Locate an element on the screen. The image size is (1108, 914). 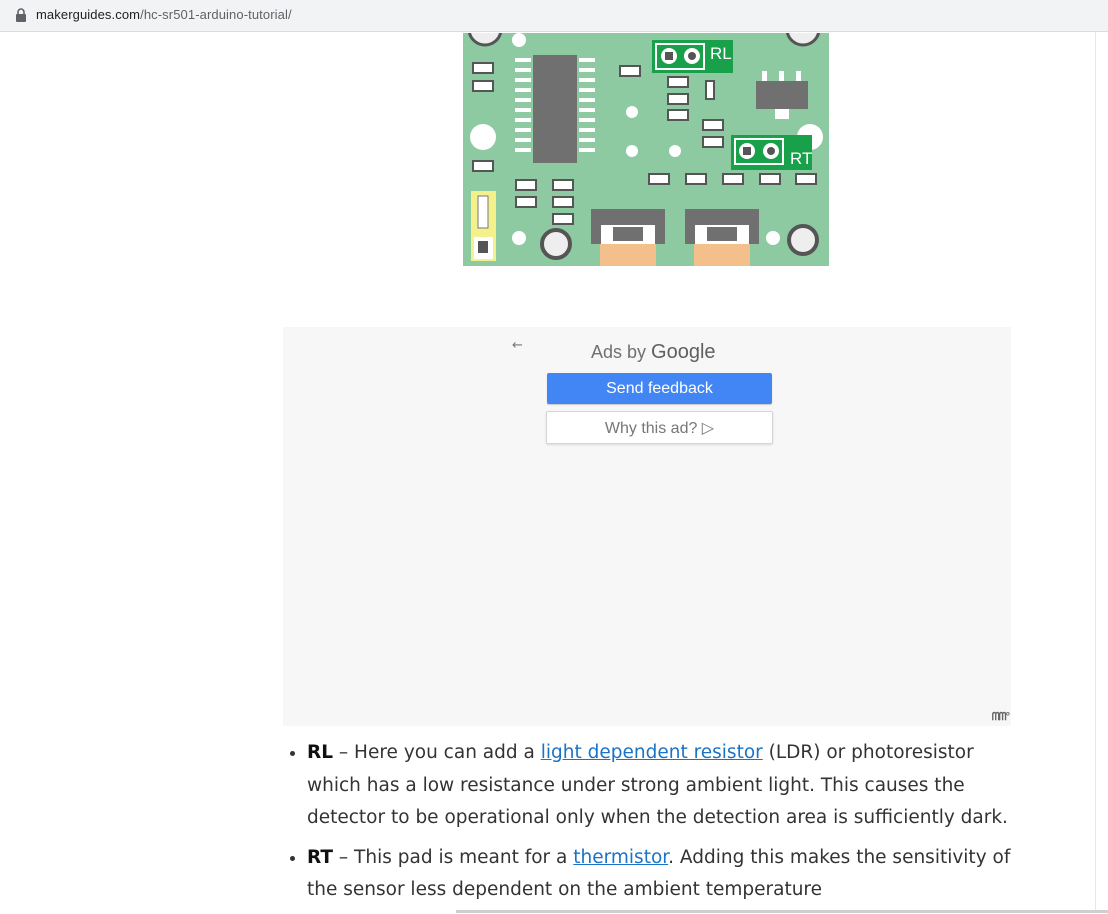
url-path: /hc-sr501-arduino-tutorial/ is located at coordinates (216, 14).